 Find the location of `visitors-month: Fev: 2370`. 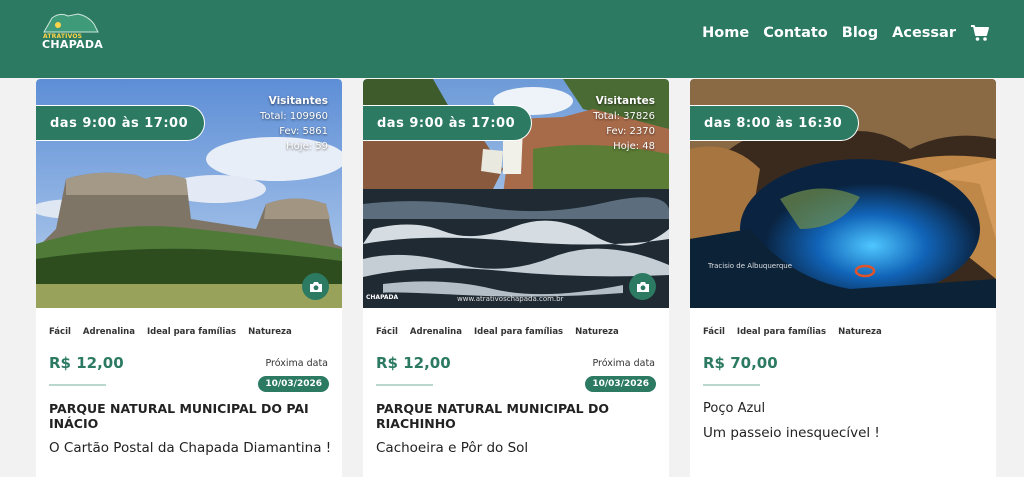

visitors-month: Fev: 2370 is located at coordinates (630, 131).